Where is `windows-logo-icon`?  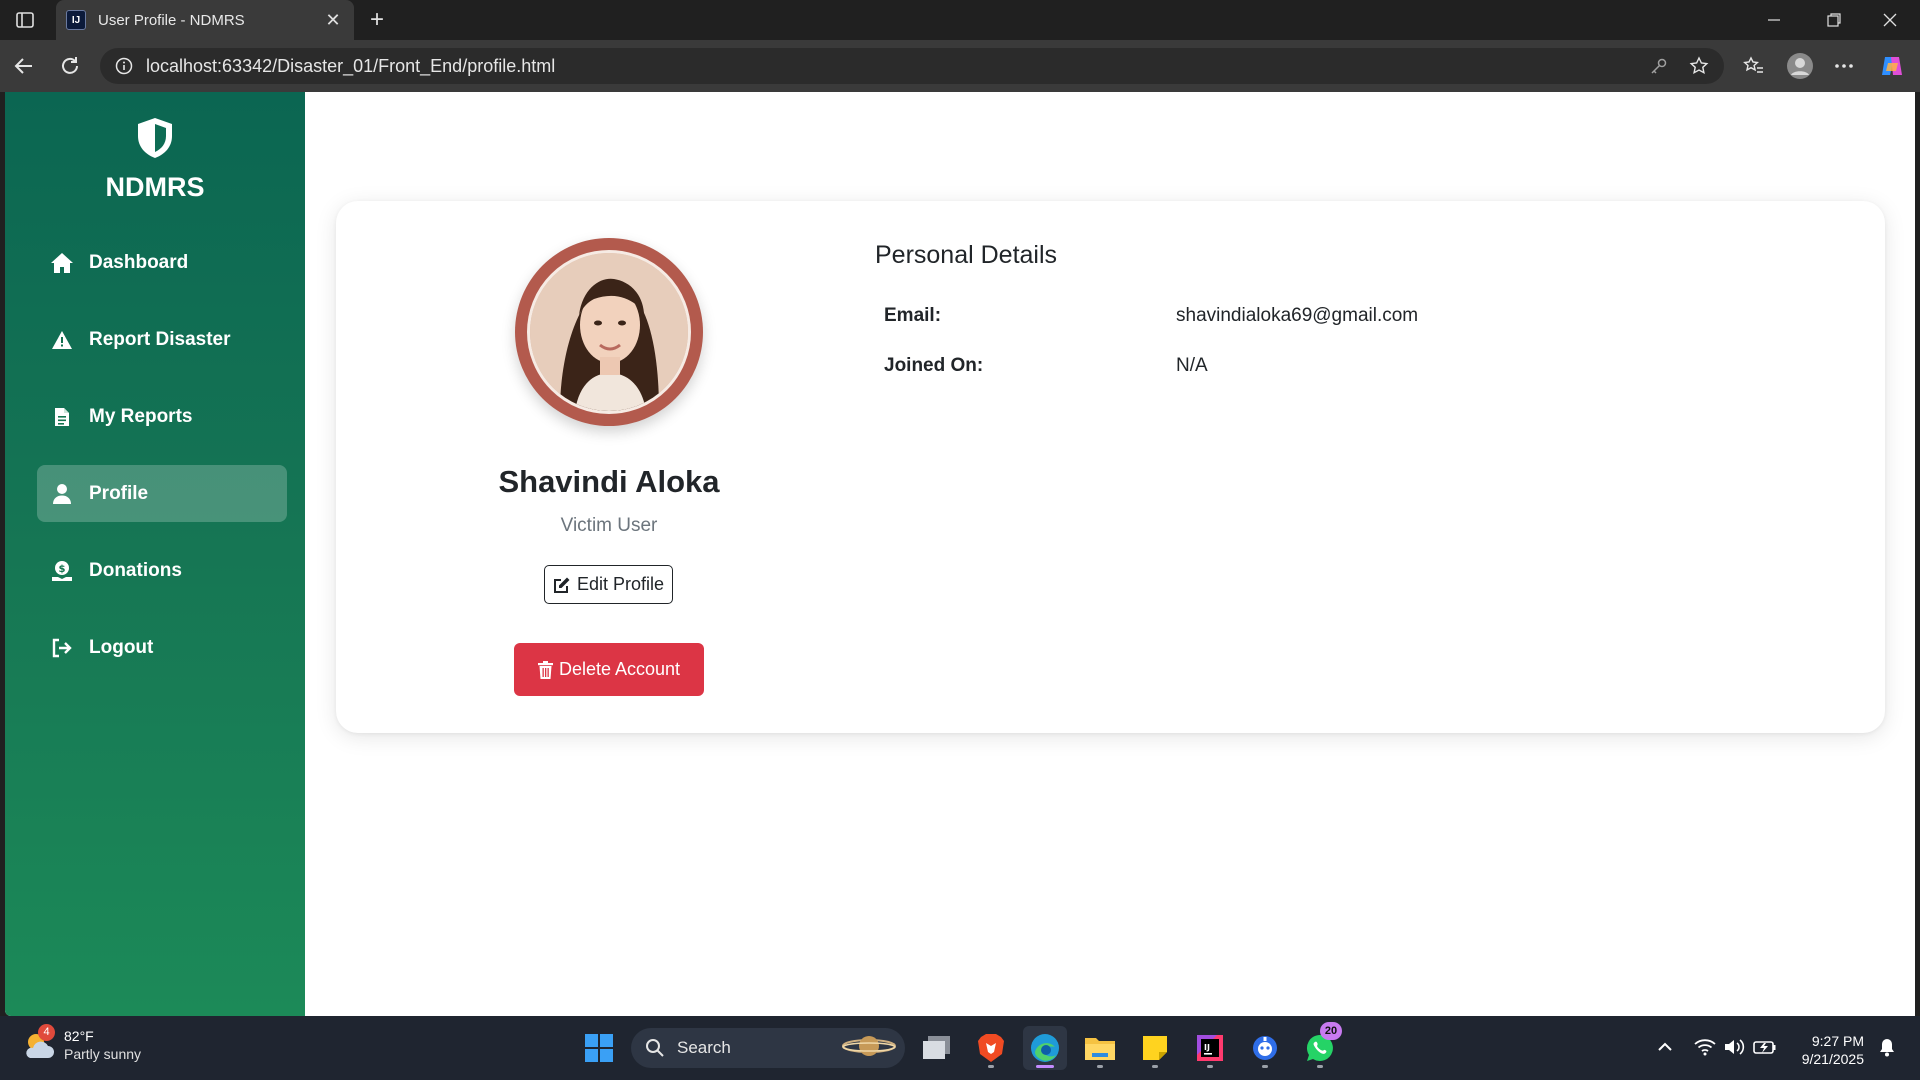 windows-logo-icon is located at coordinates (599, 1048).